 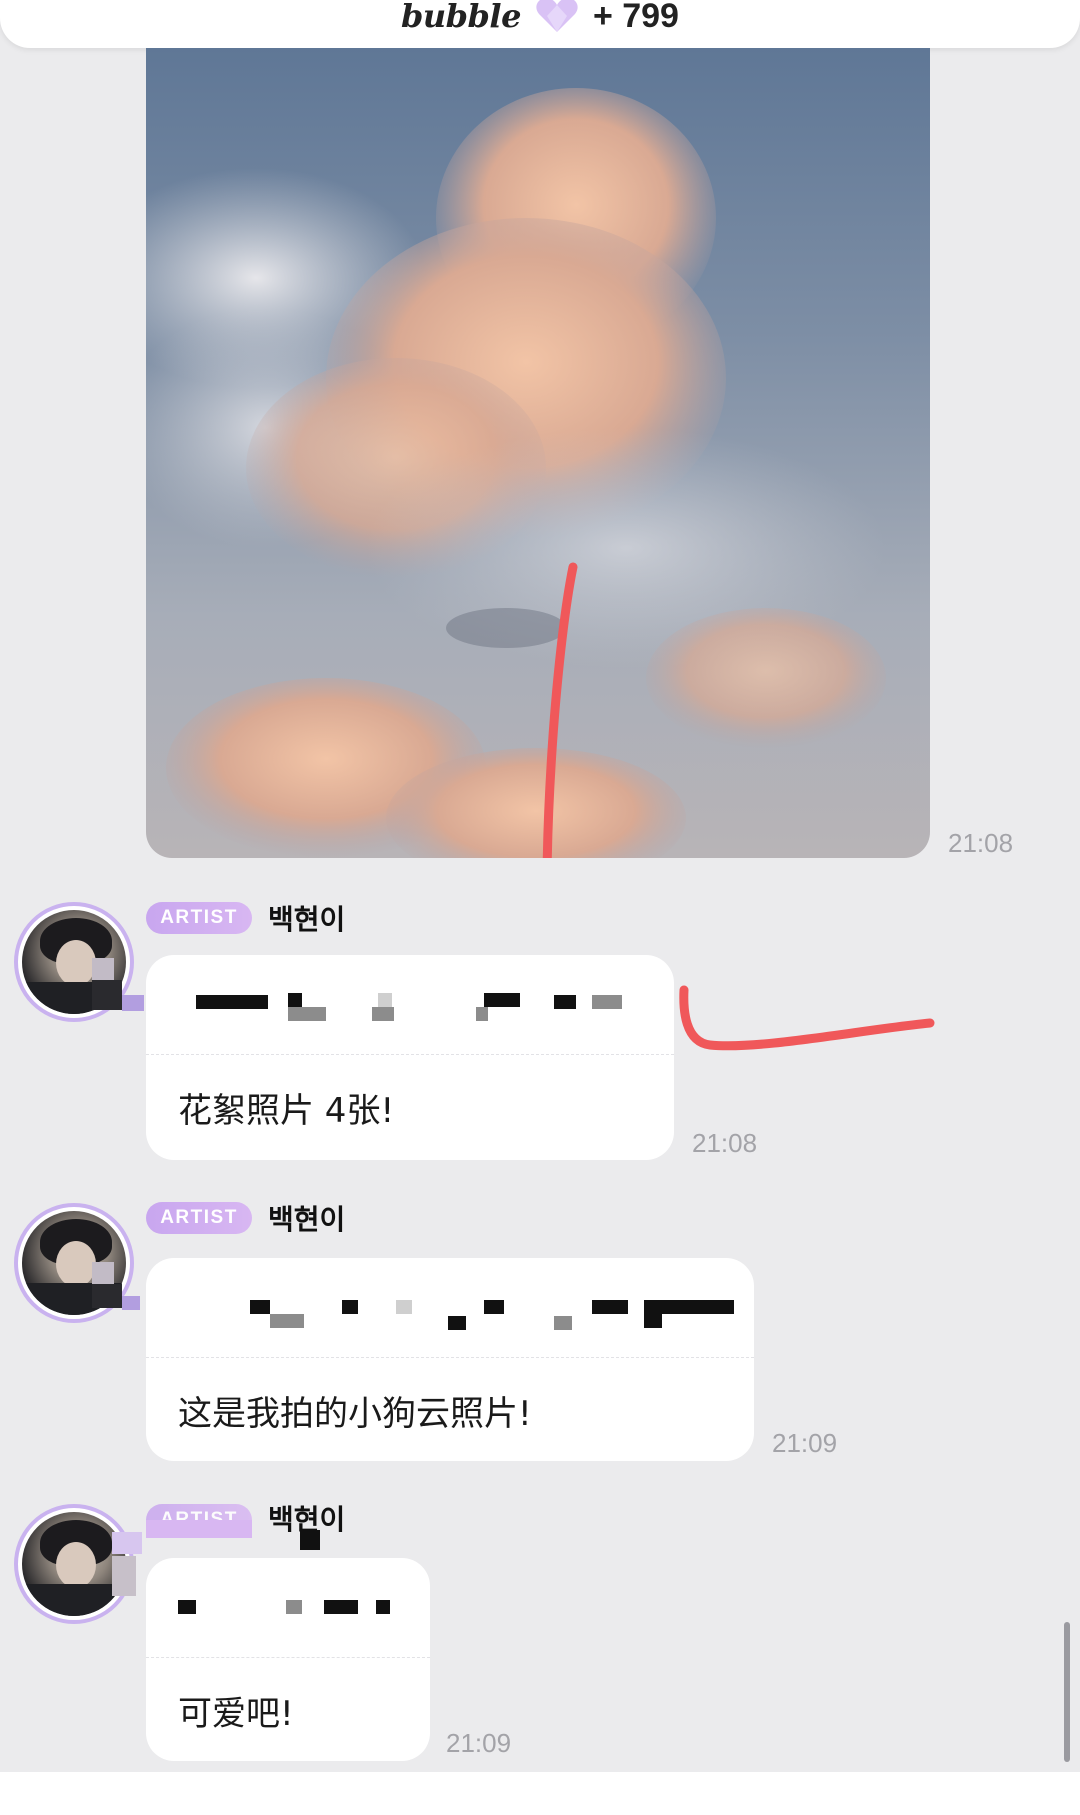 I want to click on message-text: 花絮照片 4张!, so click(x=286, y=1111).